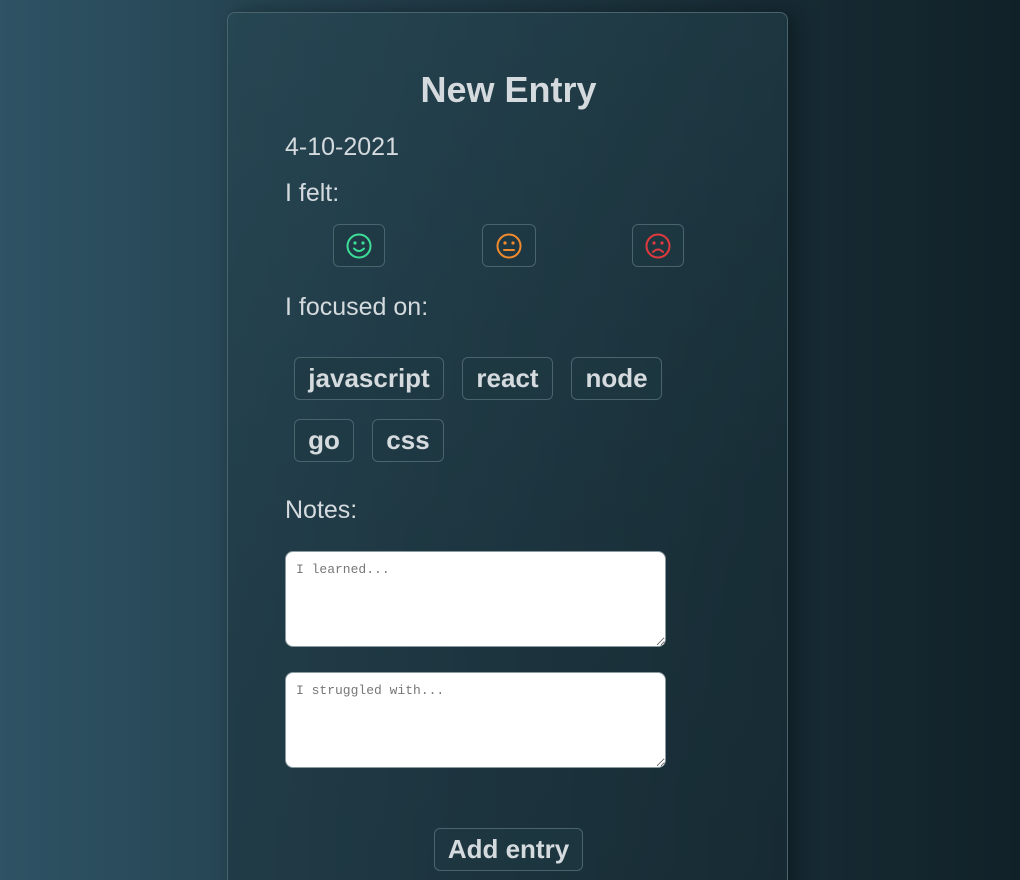  I want to click on page-title: New Entry, so click(508, 89).